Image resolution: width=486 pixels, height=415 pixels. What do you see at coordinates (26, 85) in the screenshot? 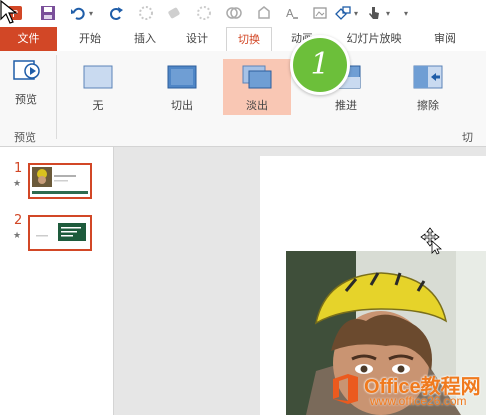
I see `preview-button: 预览` at bounding box center [26, 85].